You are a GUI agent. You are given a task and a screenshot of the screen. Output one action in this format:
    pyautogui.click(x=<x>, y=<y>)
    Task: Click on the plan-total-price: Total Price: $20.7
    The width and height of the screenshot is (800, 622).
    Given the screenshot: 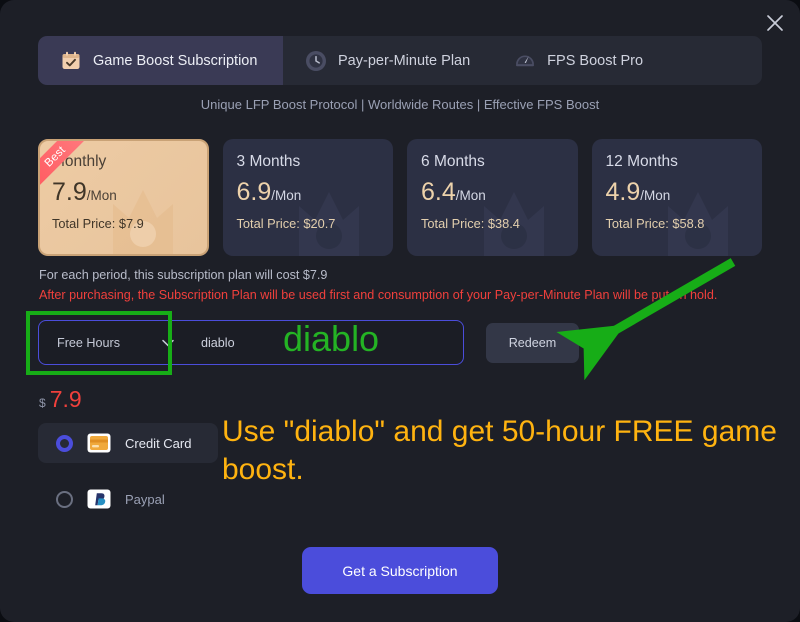 What is the action you would take?
    pyautogui.click(x=286, y=223)
    